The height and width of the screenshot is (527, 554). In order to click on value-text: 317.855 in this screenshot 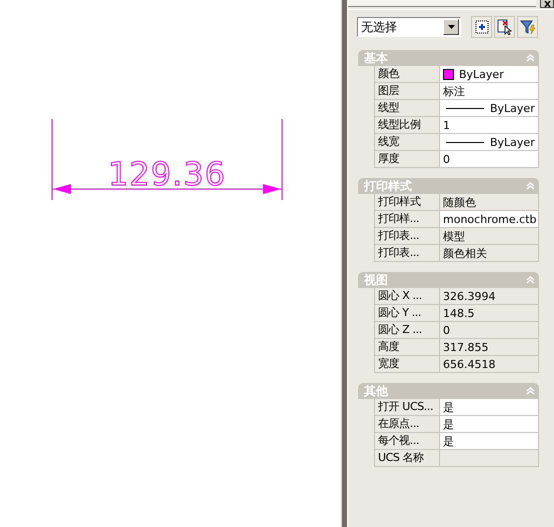, I will do `click(465, 347)`.